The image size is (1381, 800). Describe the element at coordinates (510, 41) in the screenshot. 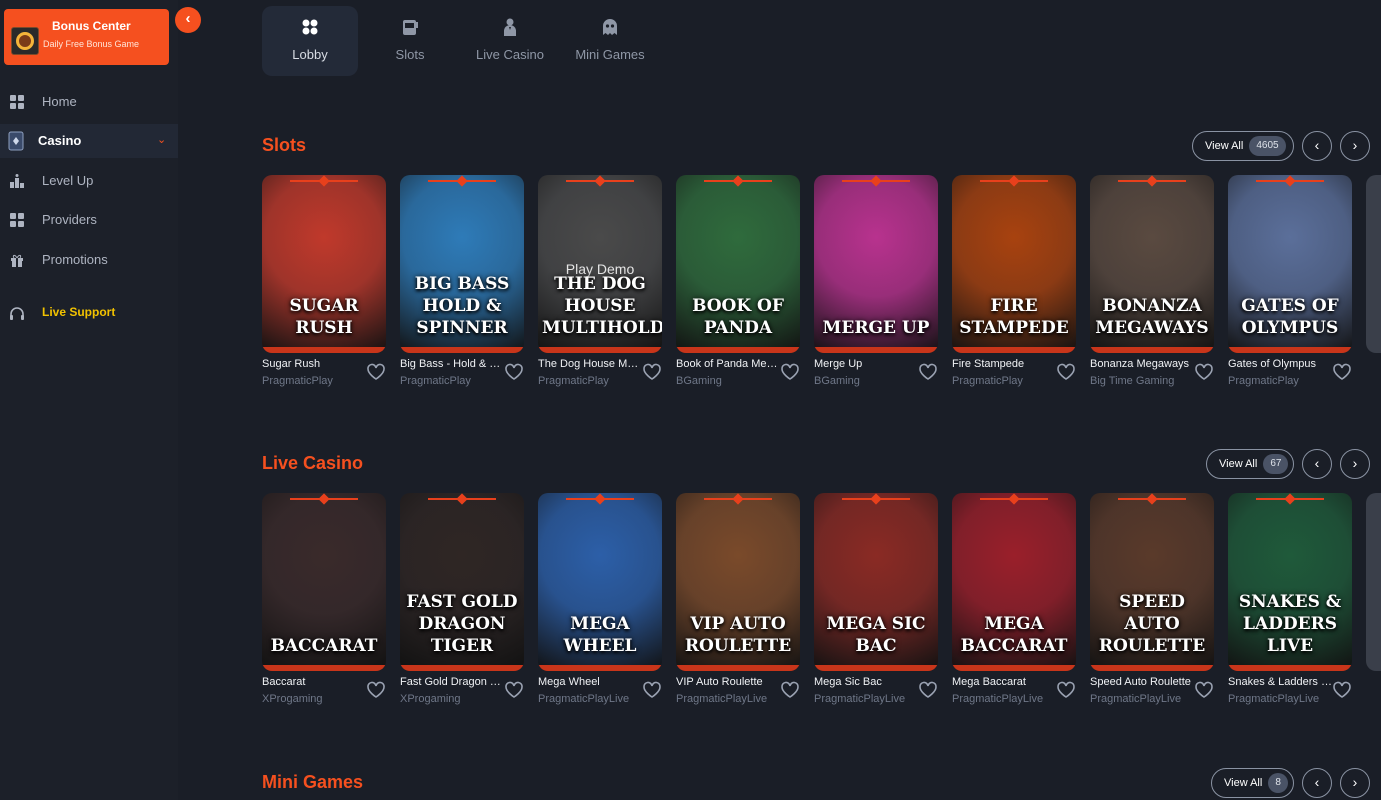

I see `tab-live-casino: Live Casino` at that location.